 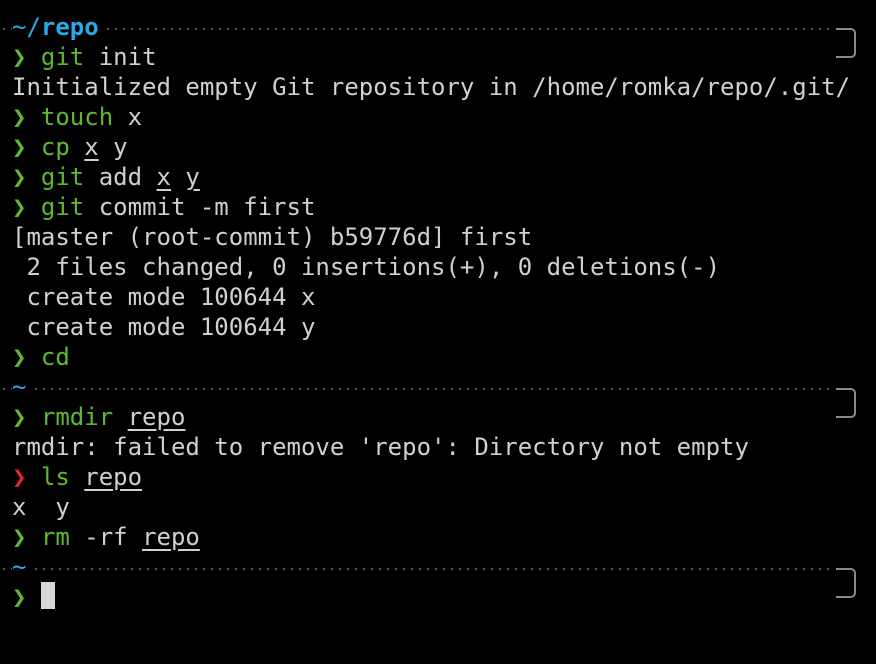 I want to click on command-output: [master (root-commit) b59776d] first, so click(x=272, y=237).